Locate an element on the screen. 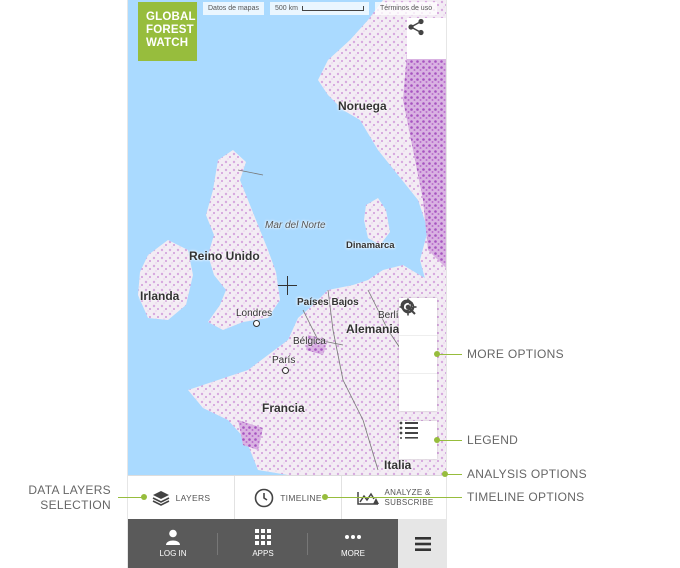 The height and width of the screenshot is (568, 680). callout-dot-legend is located at coordinates (437, 440).